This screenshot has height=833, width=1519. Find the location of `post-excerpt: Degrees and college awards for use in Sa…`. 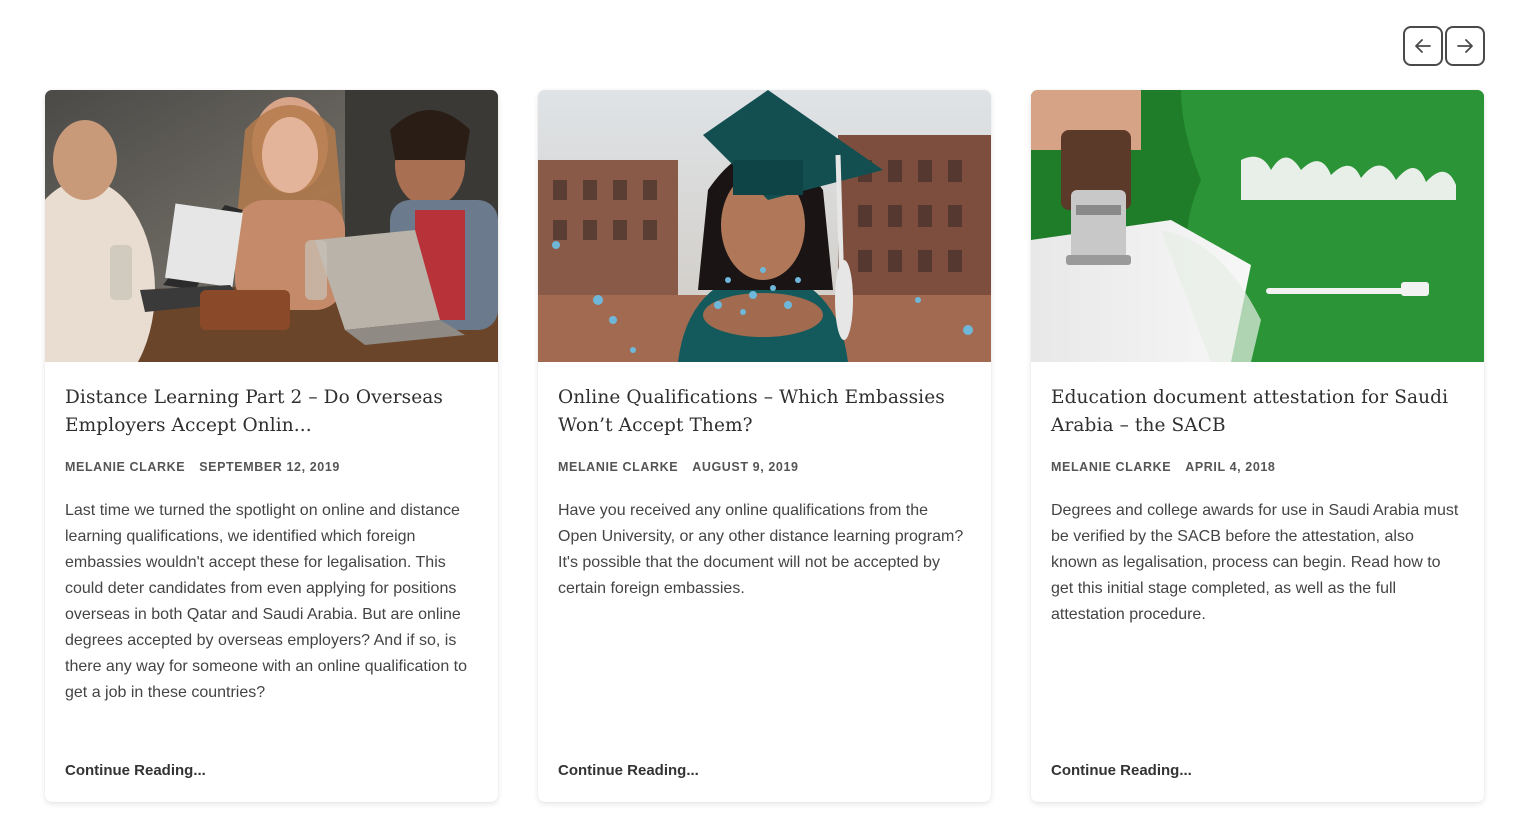

post-excerpt: Degrees and college awards for use in Sa… is located at coordinates (1255, 562).